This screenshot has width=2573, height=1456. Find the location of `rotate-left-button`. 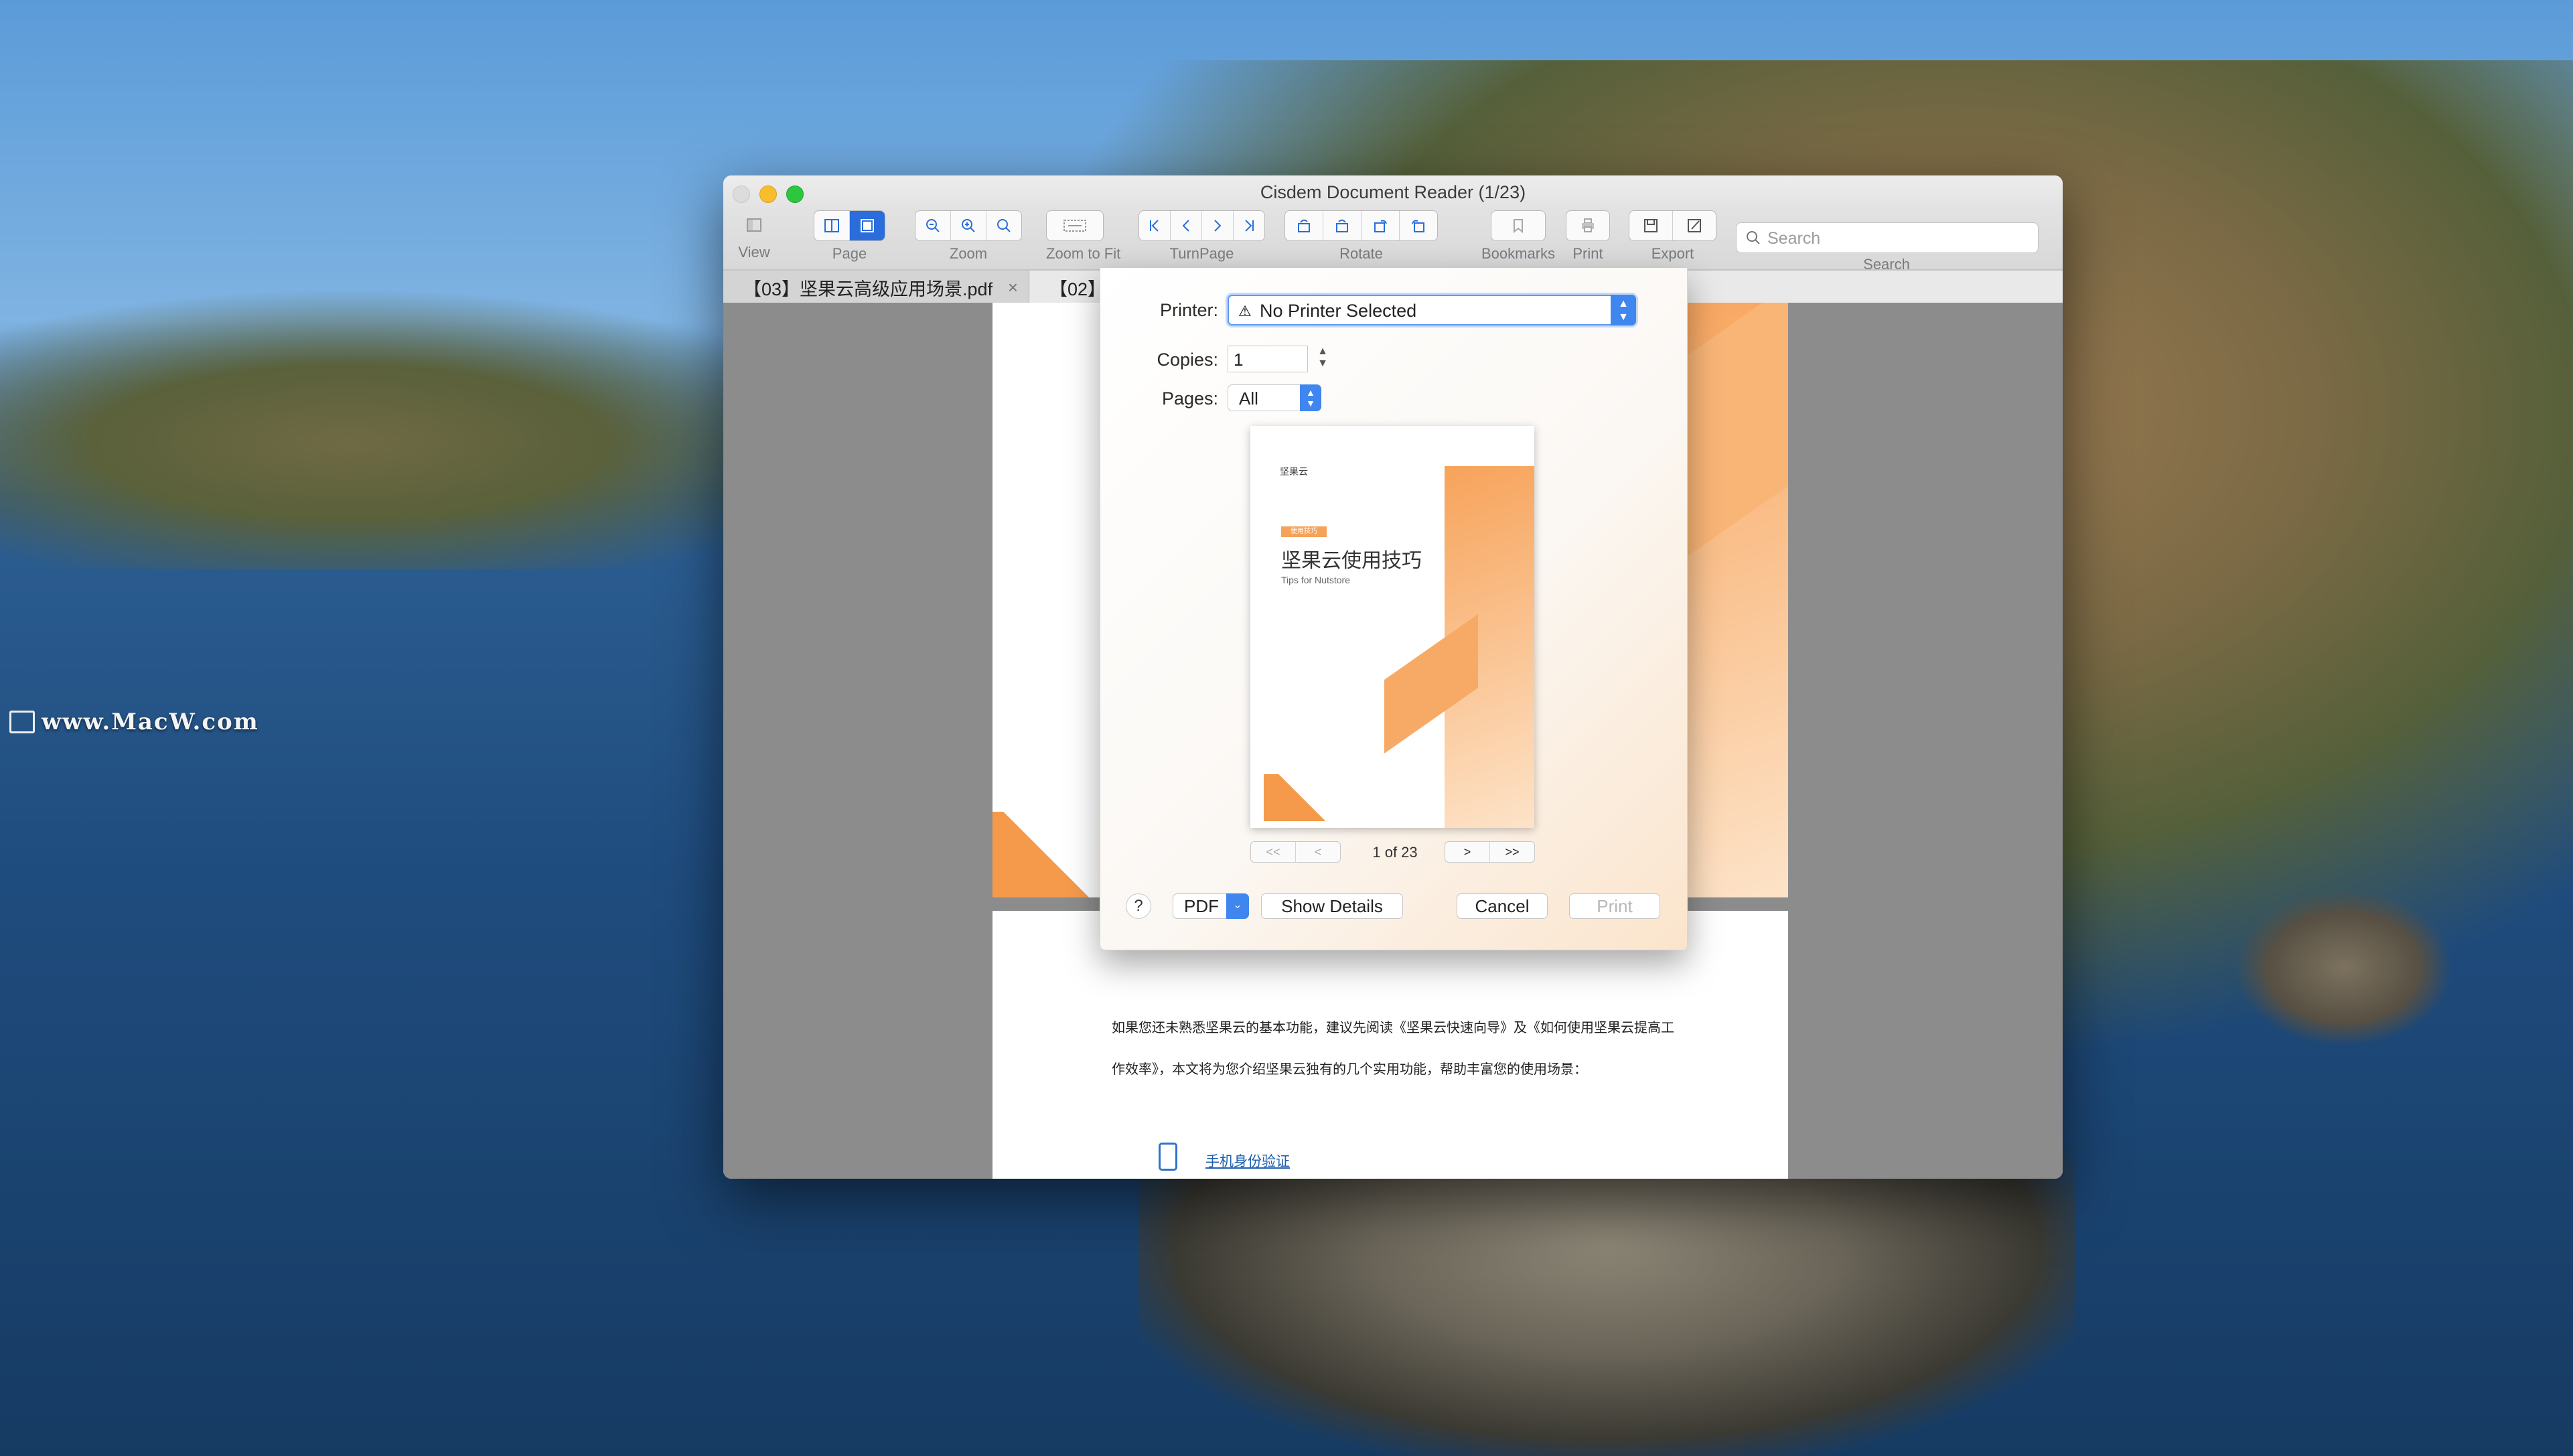

rotate-left-button is located at coordinates (1304, 225).